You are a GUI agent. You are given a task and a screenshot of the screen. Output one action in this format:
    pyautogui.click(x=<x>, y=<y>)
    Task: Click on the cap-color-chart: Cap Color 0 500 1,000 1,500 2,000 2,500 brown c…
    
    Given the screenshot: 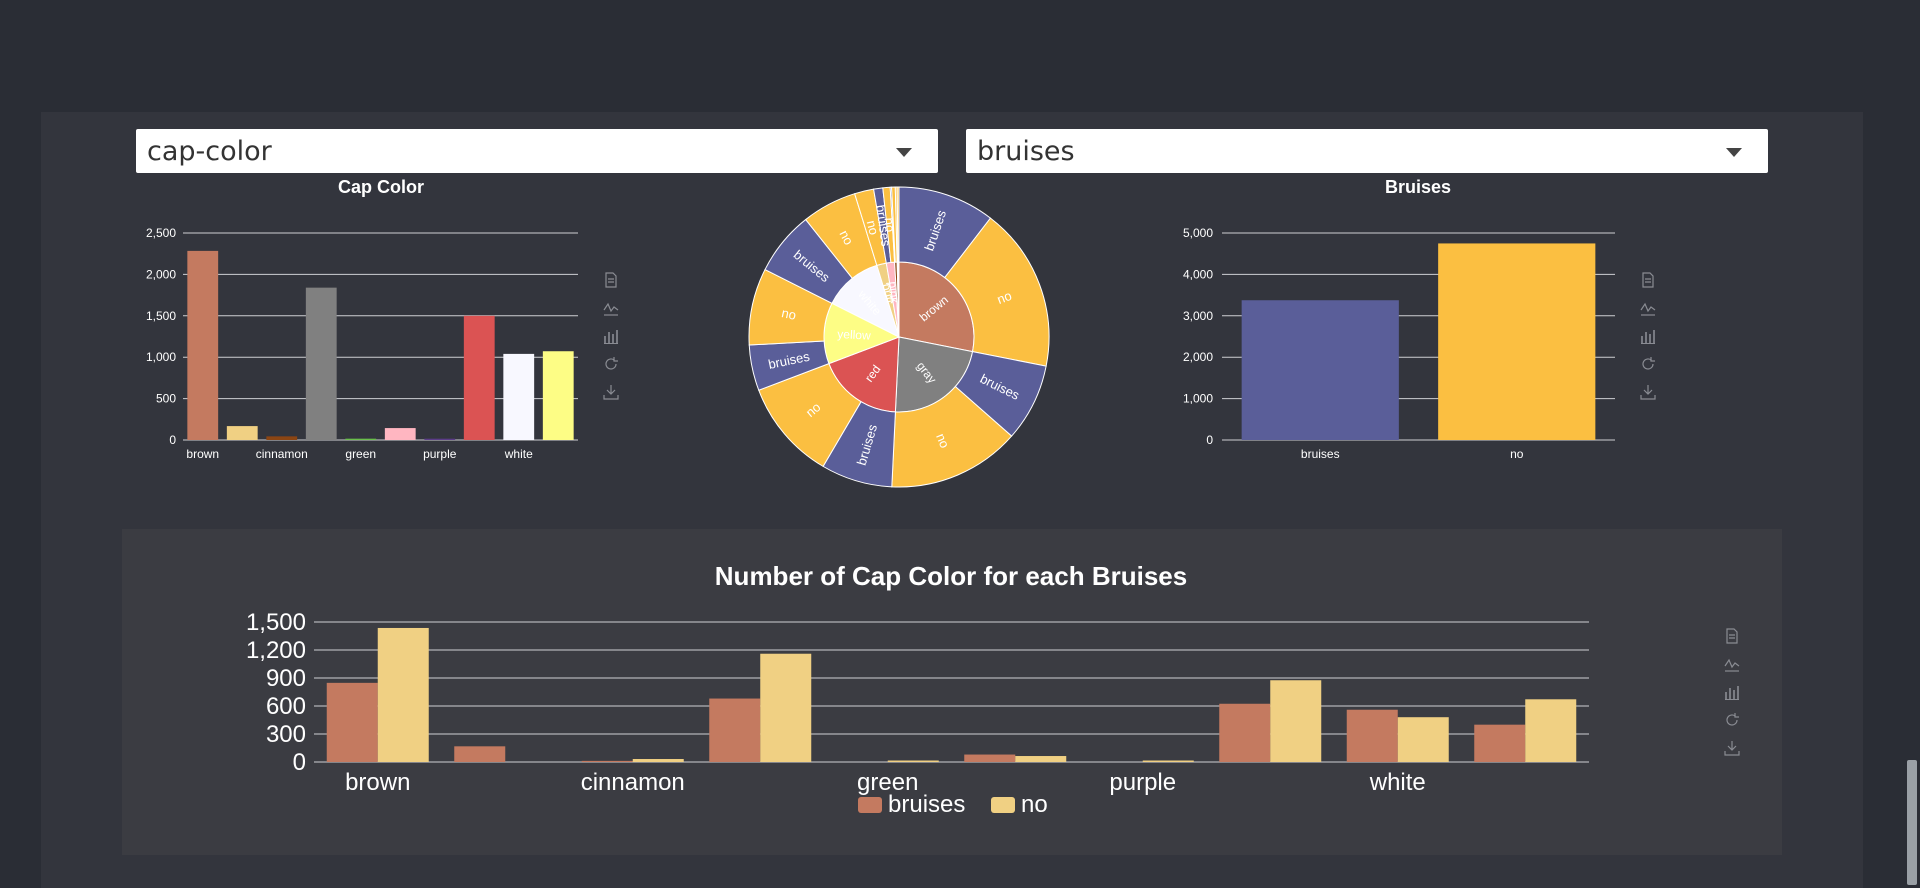 What is the action you would take?
    pyautogui.click(x=362, y=319)
    